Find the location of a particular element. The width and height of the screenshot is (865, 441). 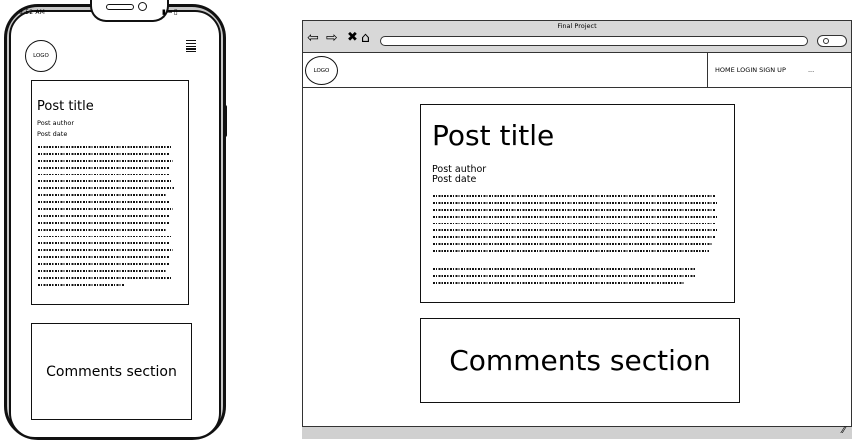

desktop-logo: LOGO is located at coordinates (321, 70).